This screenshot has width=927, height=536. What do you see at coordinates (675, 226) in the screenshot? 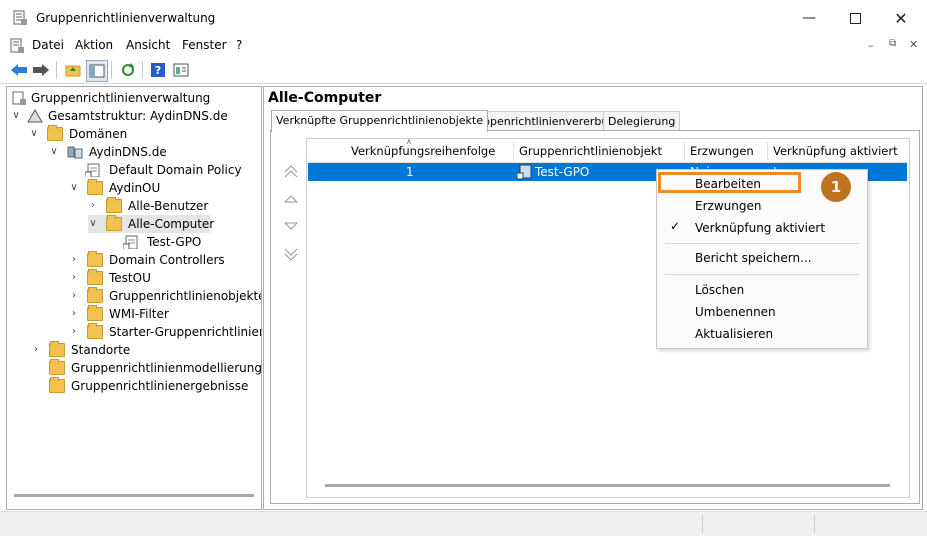
I see `checkmark-icon: ✓` at bounding box center [675, 226].